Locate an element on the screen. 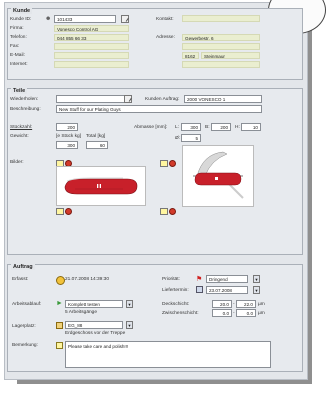 The image size is (329, 412). telefon-label: Telefon: is located at coordinates (18, 37).